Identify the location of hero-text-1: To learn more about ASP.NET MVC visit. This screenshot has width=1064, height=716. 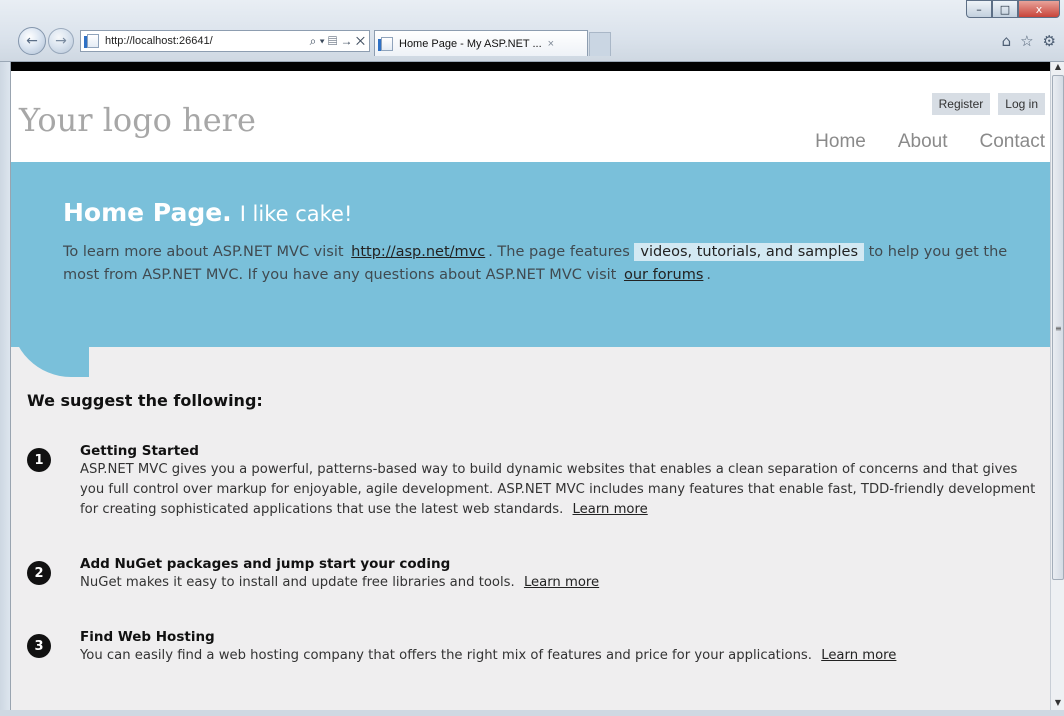
(203, 252).